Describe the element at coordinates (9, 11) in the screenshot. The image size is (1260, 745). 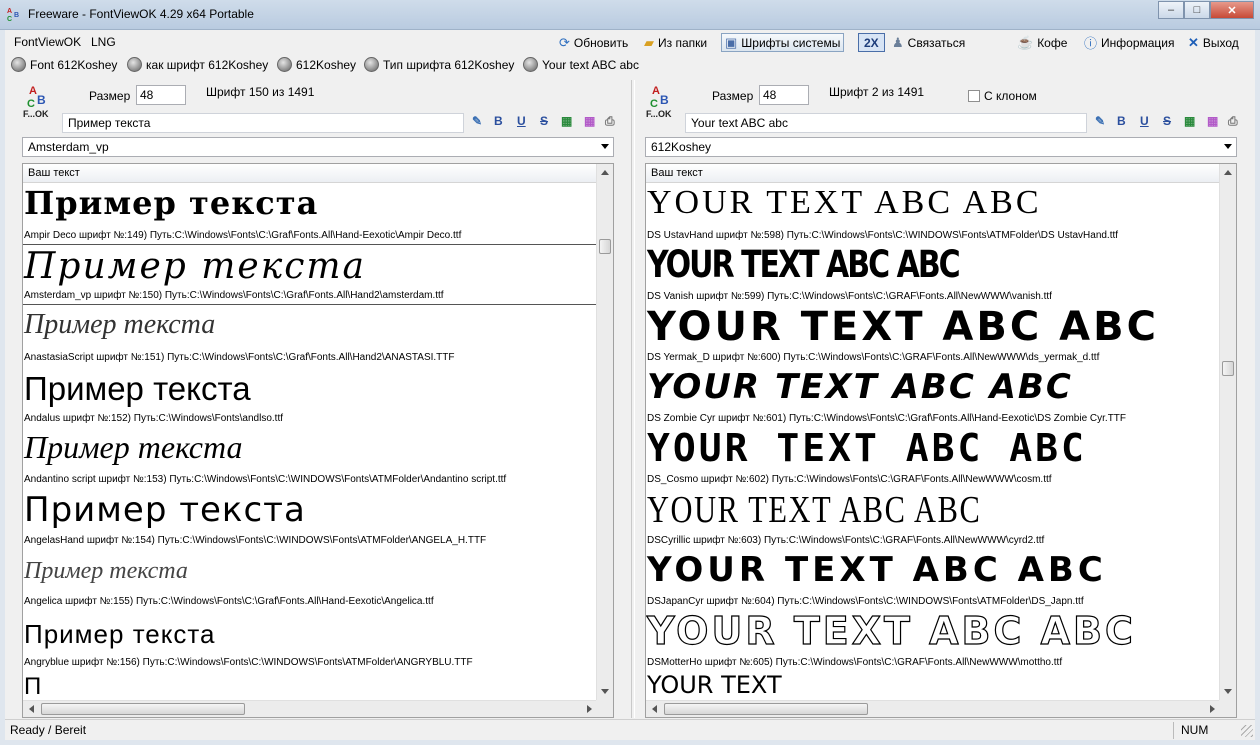
I see `svg-text: A` at that location.